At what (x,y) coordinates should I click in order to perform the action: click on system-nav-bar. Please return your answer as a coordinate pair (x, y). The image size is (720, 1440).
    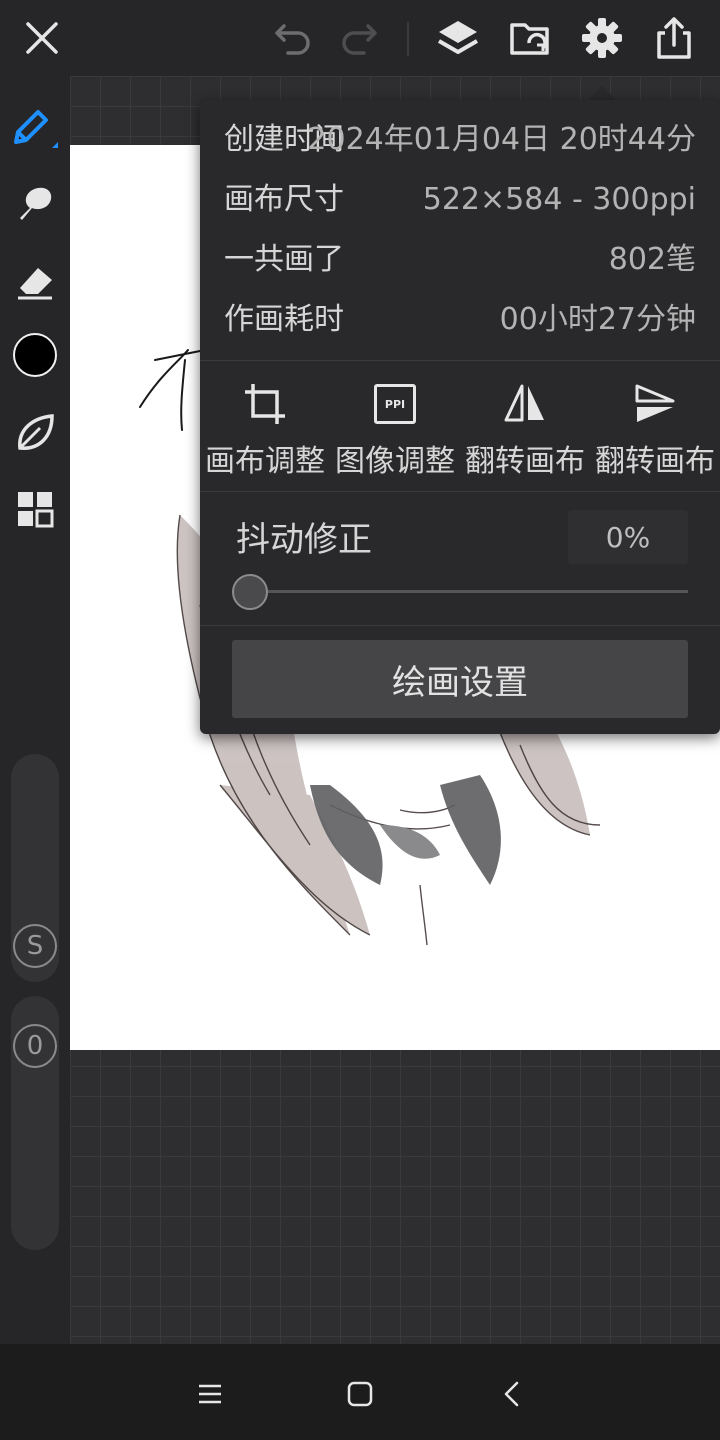
    Looking at the image, I should click on (360, 1392).